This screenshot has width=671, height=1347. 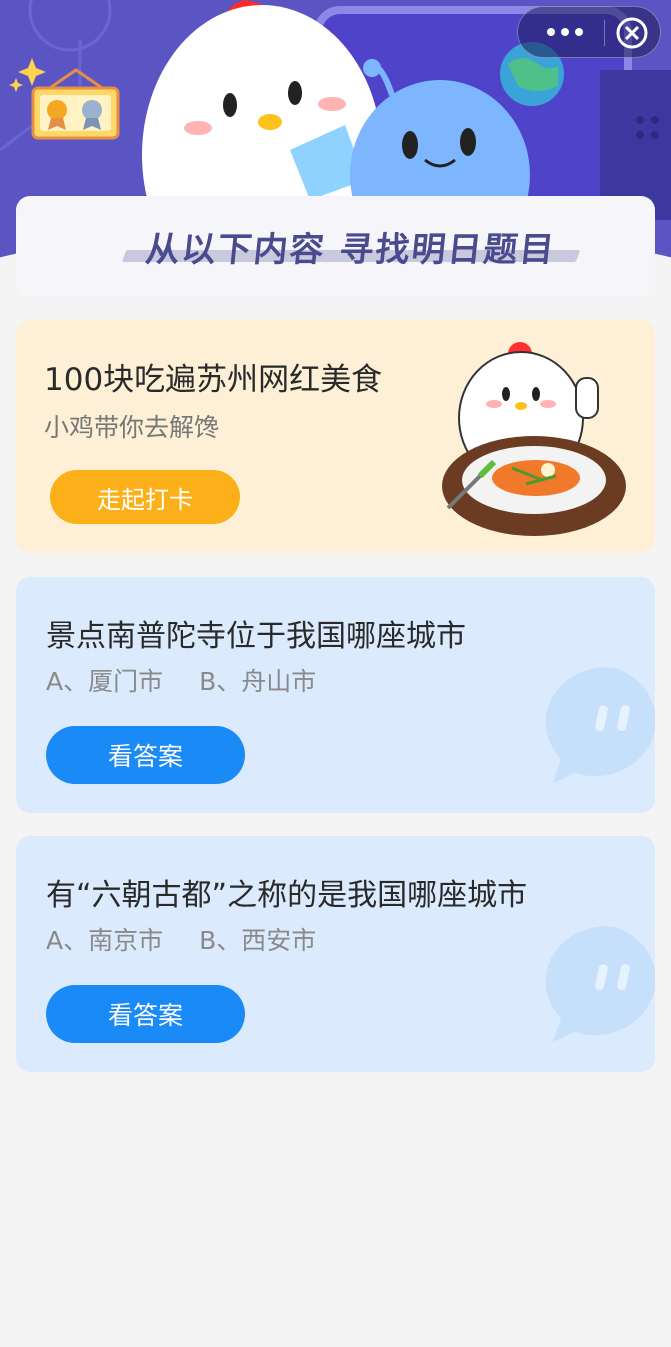 I want to click on question-options: A、厦门市 B、舟山市, so click(x=199, y=680).